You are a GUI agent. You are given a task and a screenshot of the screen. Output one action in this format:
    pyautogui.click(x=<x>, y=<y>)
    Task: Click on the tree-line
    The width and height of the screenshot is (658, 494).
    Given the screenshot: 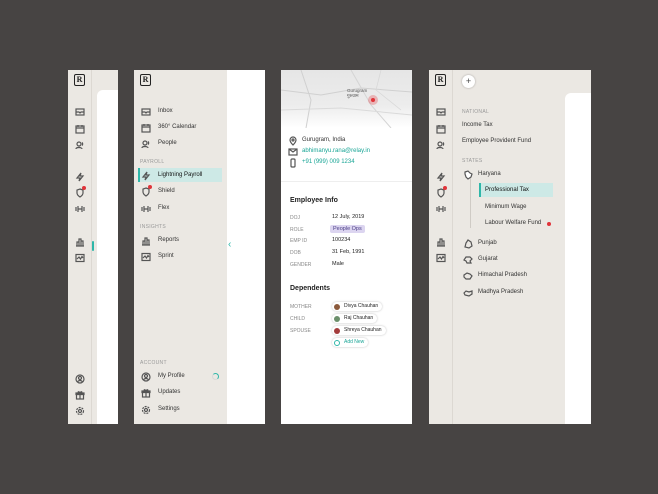 What is the action you would take?
    pyautogui.click(x=470, y=203)
    